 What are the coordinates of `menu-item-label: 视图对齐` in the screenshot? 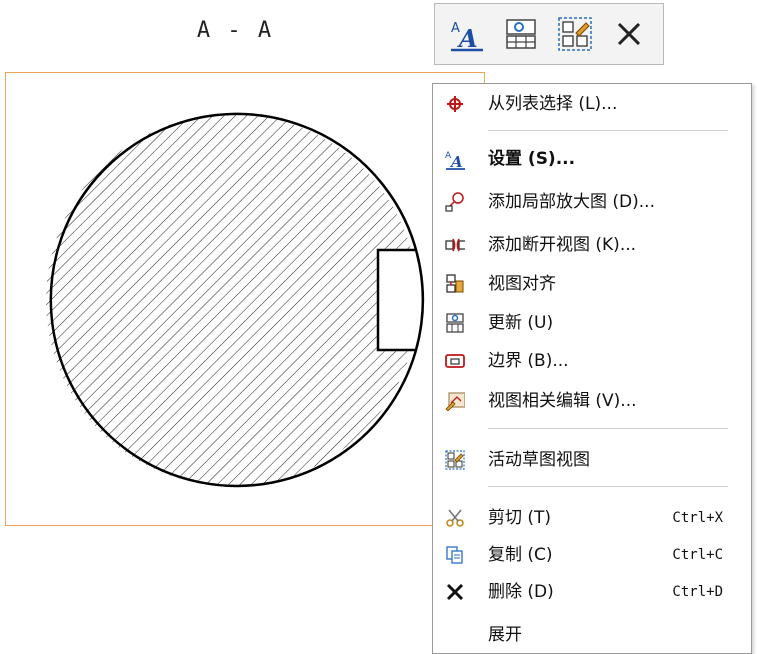 It's located at (522, 284).